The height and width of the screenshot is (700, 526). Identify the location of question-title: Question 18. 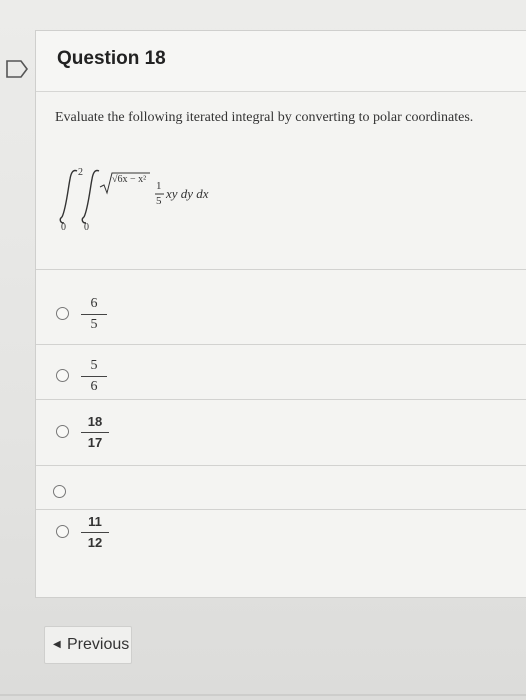
(111, 58).